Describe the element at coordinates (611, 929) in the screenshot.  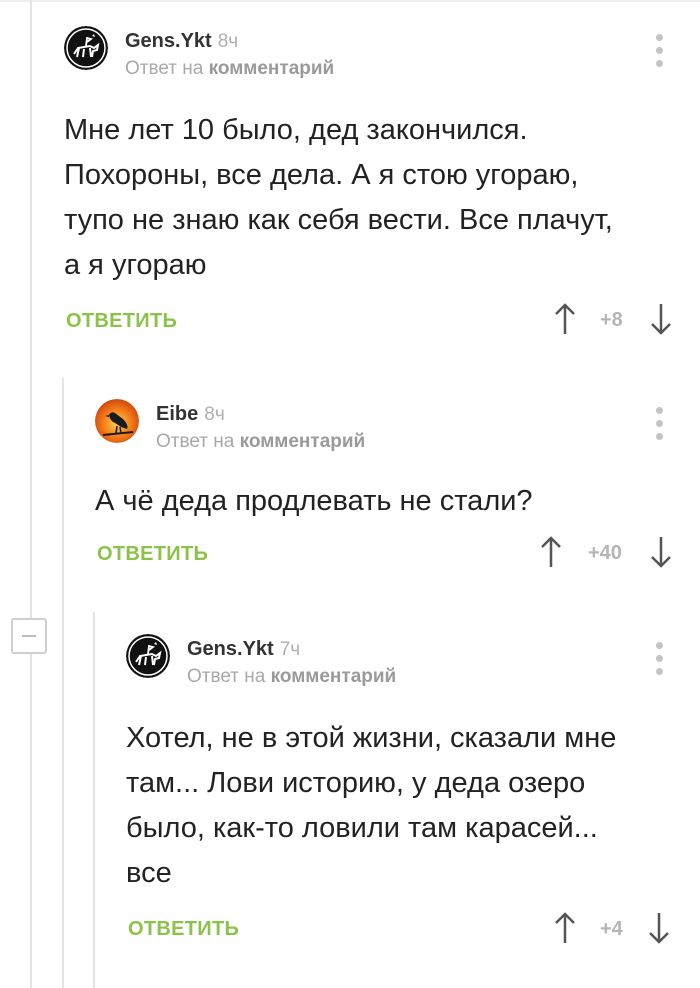
I see `vote-score: +4` at that location.